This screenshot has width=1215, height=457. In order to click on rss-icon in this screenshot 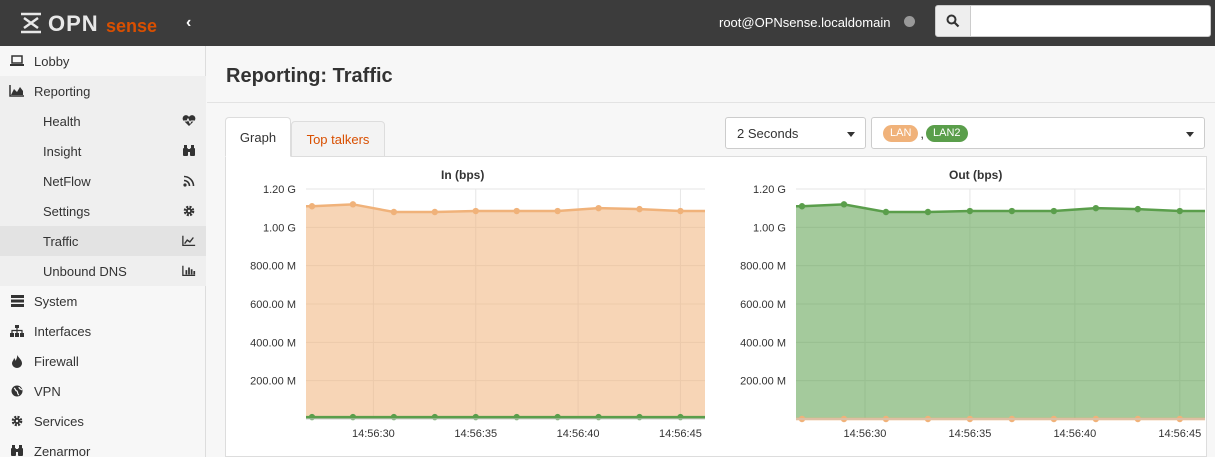, I will do `click(189, 181)`.